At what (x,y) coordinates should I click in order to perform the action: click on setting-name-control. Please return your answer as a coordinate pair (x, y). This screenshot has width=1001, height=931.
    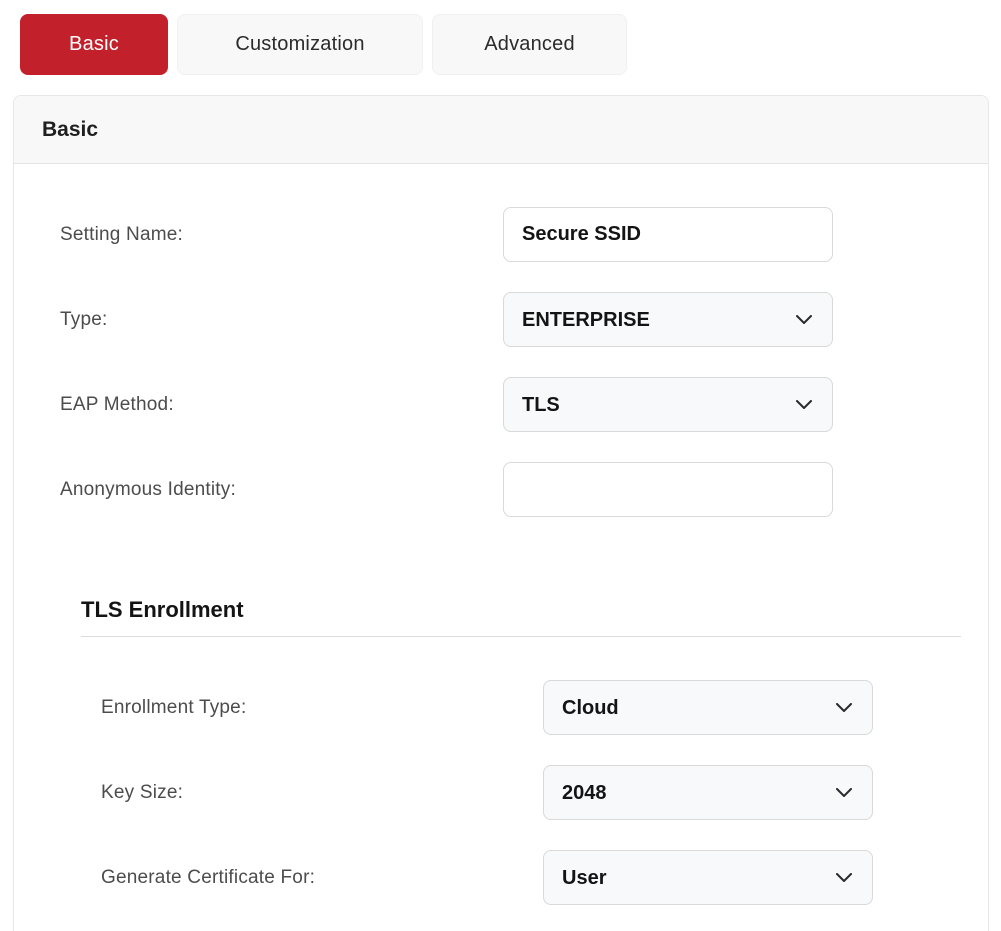
    Looking at the image, I should click on (668, 234).